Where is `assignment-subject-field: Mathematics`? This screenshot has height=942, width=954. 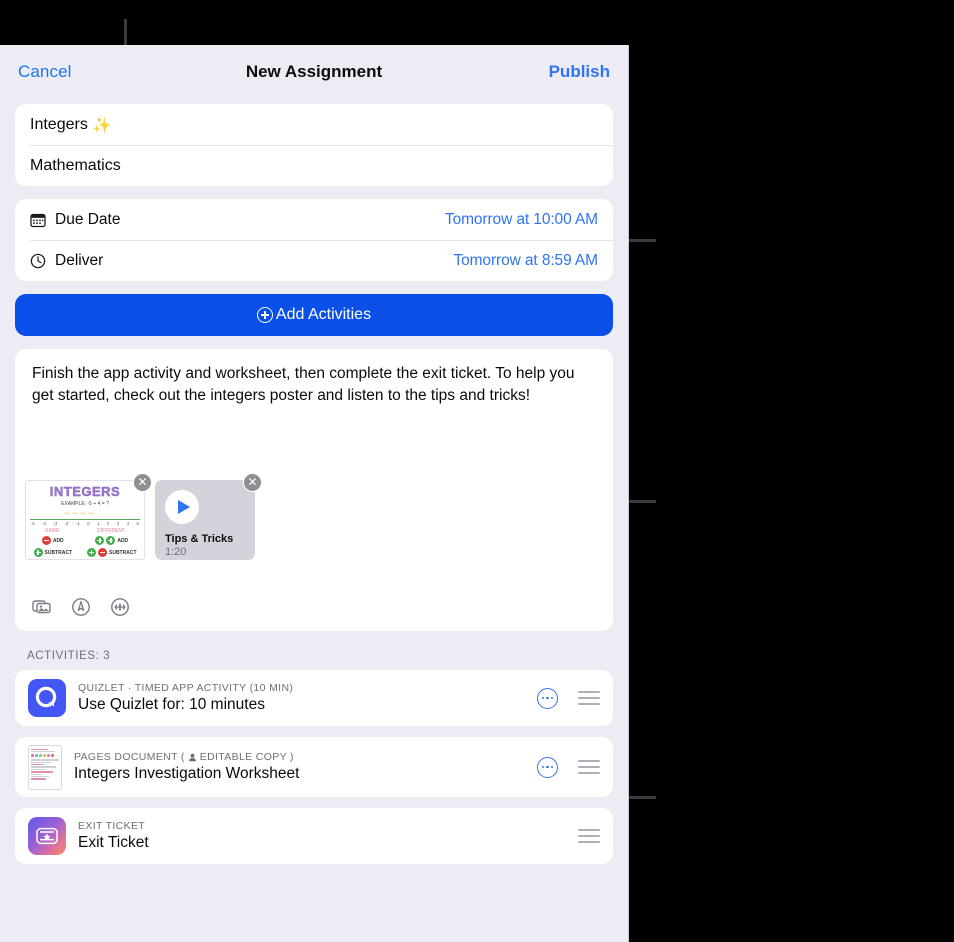
assignment-subject-field: Mathematics is located at coordinates (314, 165).